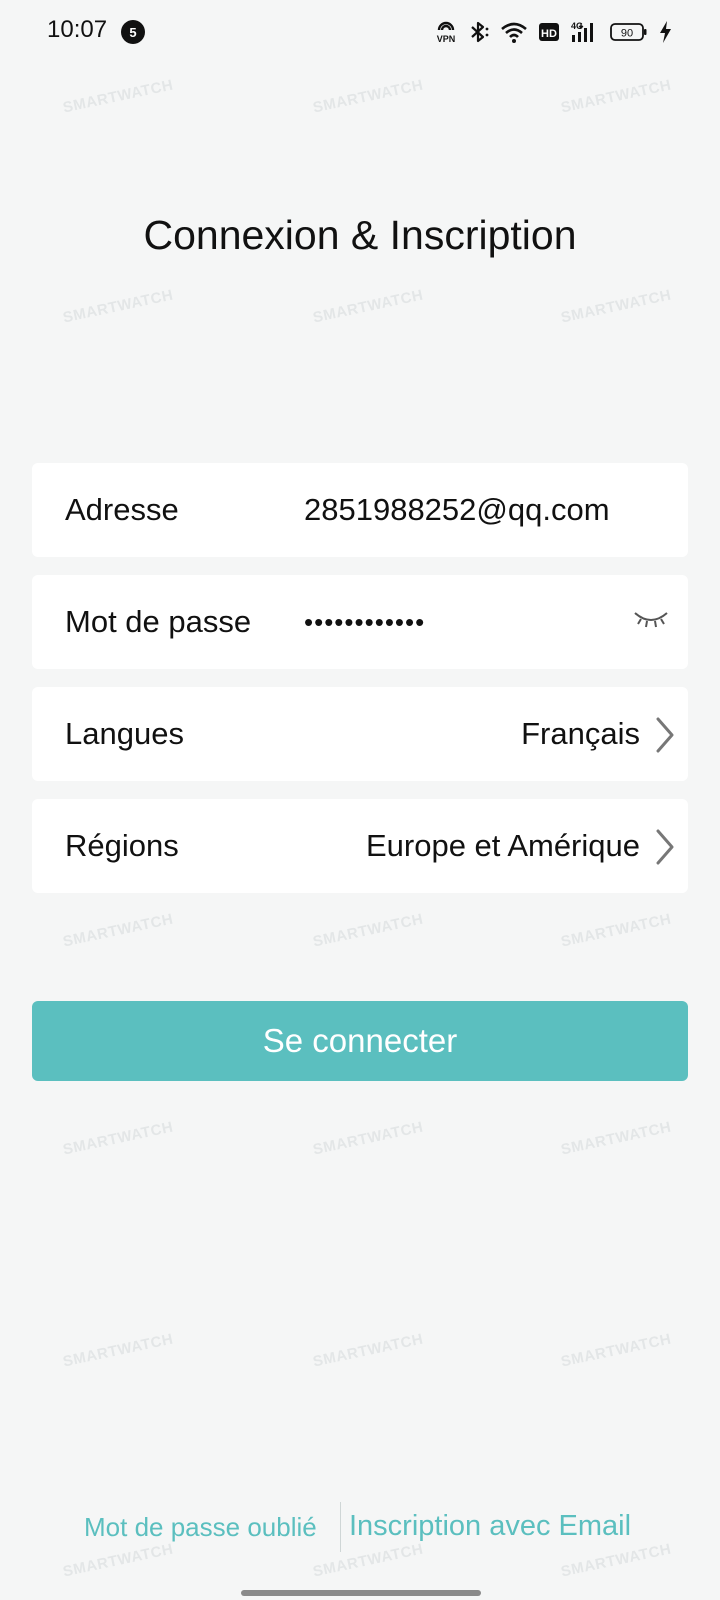 The height and width of the screenshot is (1600, 720). Describe the element at coordinates (580, 733) in the screenshot. I see `language-value: Français` at that location.